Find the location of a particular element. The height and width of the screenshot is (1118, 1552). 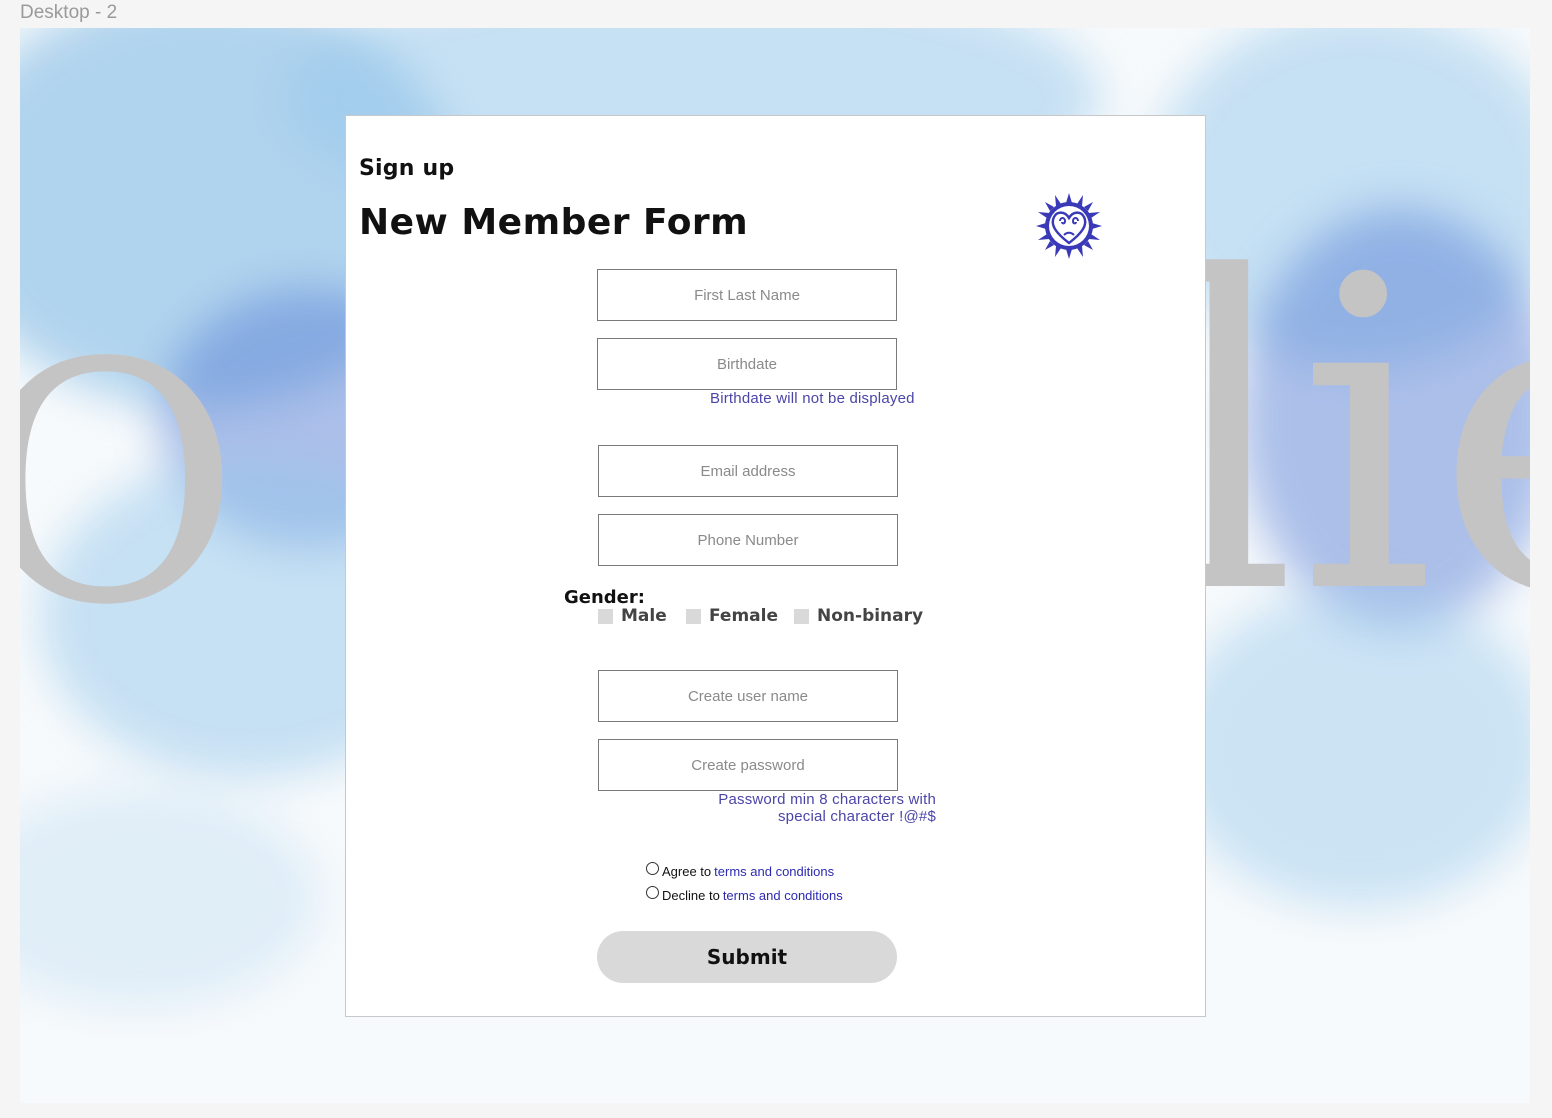

gender-option-male: Male is located at coordinates (632, 616).